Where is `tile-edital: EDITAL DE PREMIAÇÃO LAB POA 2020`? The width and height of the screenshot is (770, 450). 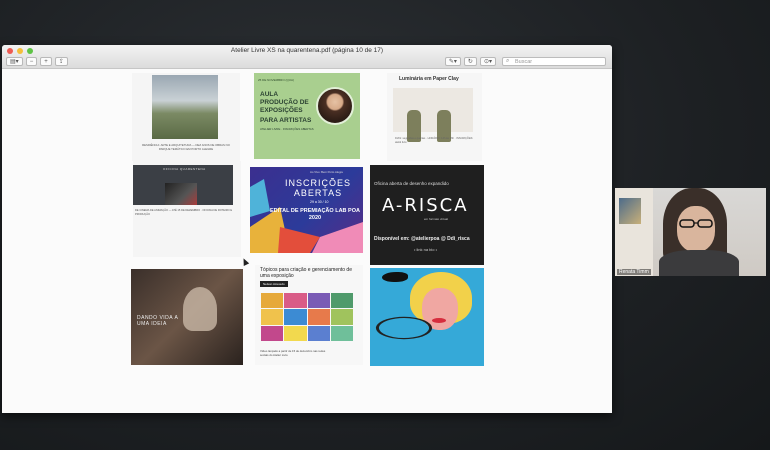 tile-edital: EDITAL DE PREMIAÇÃO LAB POA 2020 is located at coordinates (315, 214).